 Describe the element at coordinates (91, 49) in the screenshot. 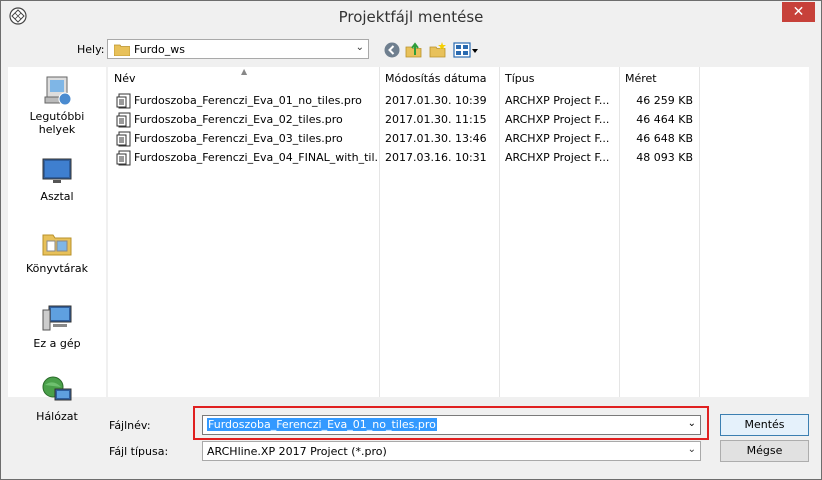

I see `location-label: Hely:` at that location.